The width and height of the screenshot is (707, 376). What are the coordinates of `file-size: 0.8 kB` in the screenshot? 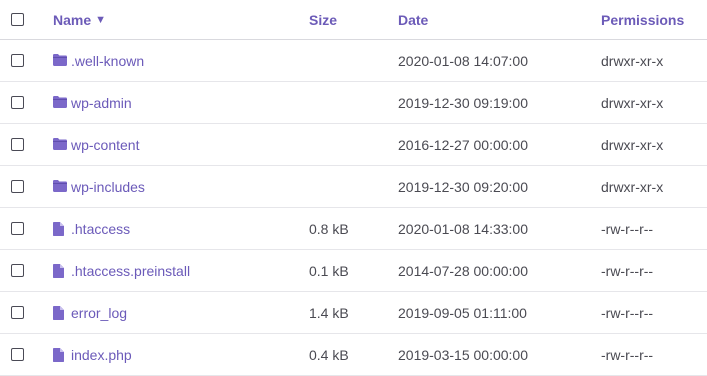 It's located at (329, 228).